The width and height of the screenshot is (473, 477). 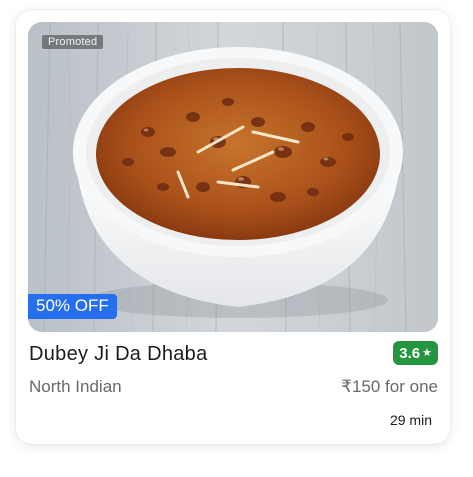 What do you see at coordinates (118, 354) in the screenshot?
I see `restaurant-name: Dubey Ji Da Dhaba` at bounding box center [118, 354].